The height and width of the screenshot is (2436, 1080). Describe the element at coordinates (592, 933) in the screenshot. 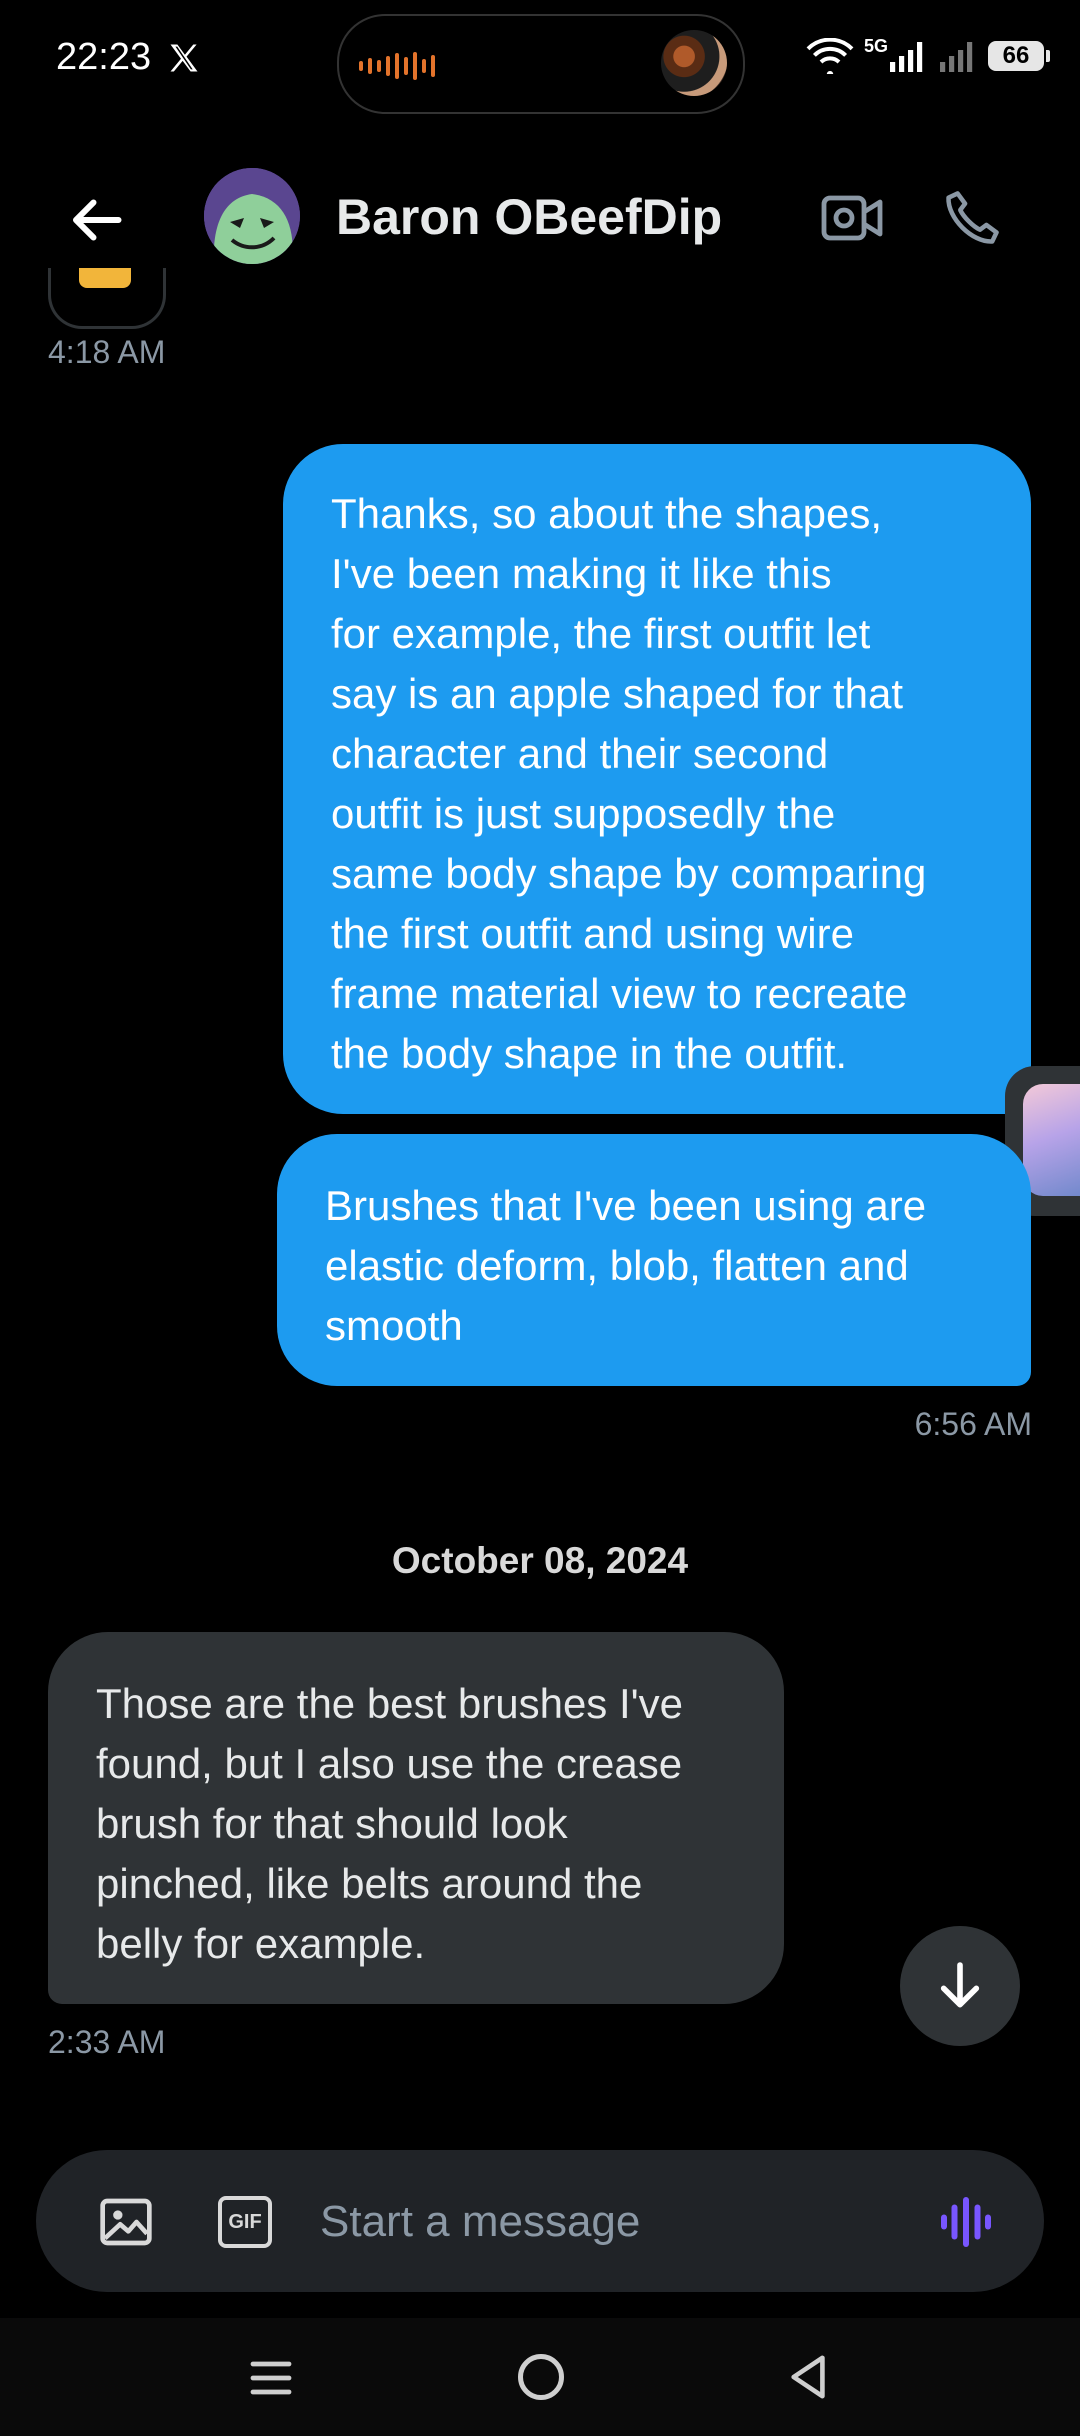

I see `message-text-line: the first outfit and using wire` at that location.